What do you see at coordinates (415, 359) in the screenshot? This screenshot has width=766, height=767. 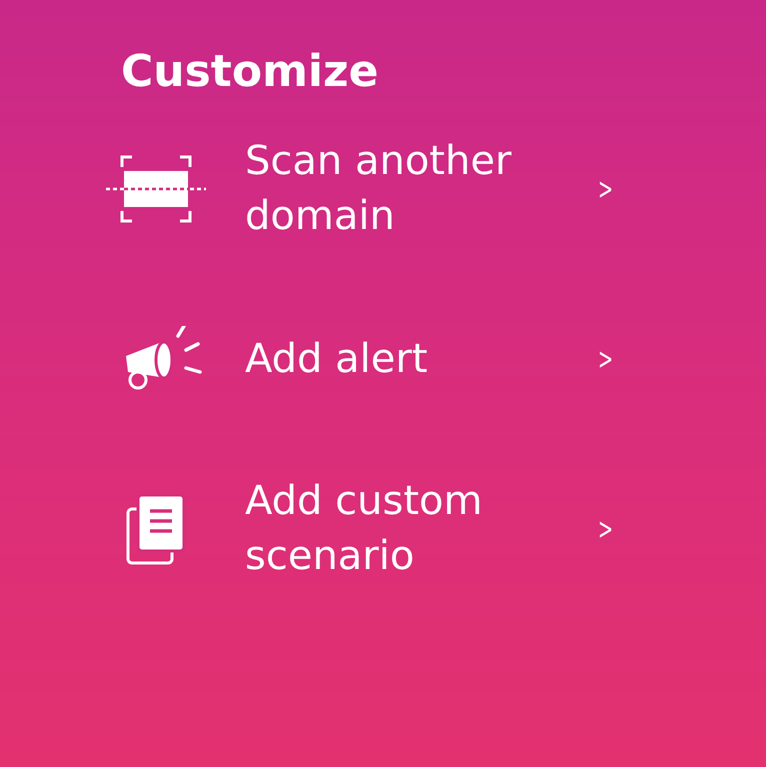 I see `menu-link: Add alert` at bounding box center [415, 359].